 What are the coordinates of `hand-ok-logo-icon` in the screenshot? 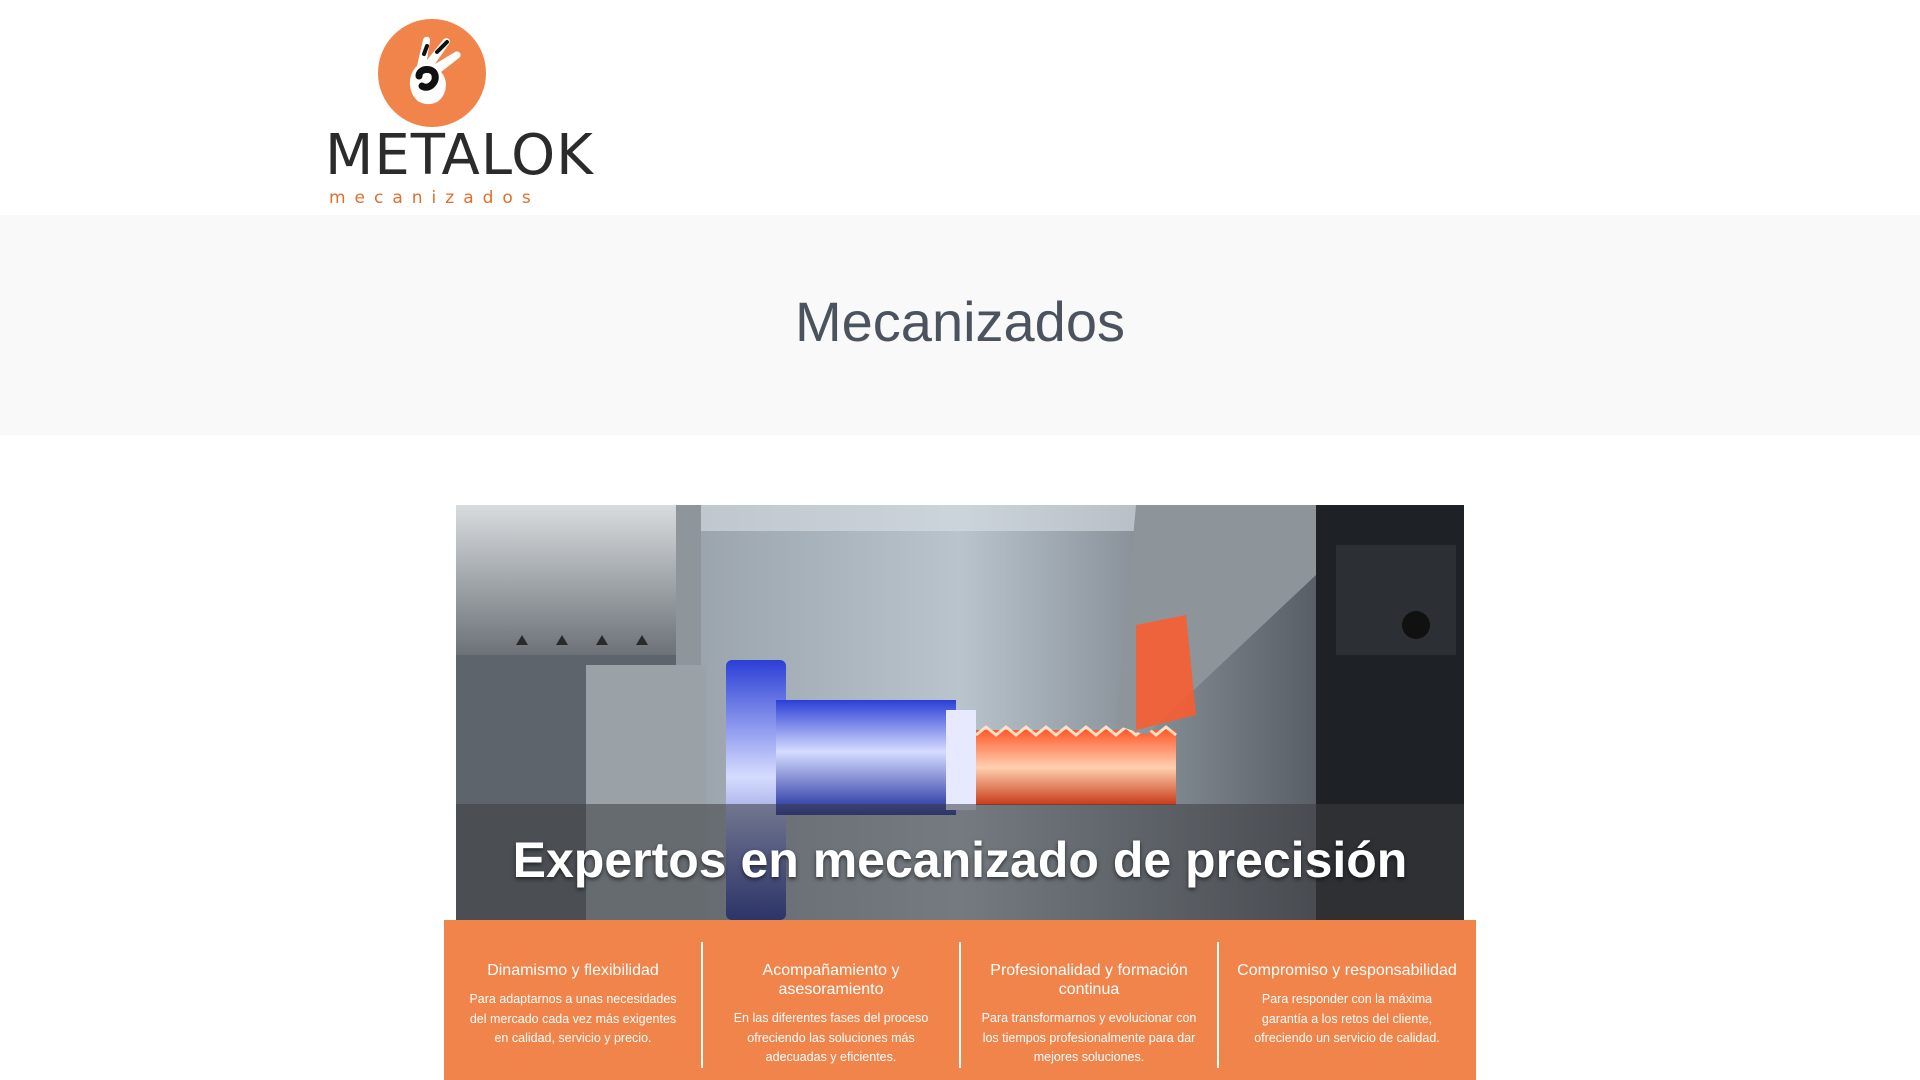 It's located at (432, 73).